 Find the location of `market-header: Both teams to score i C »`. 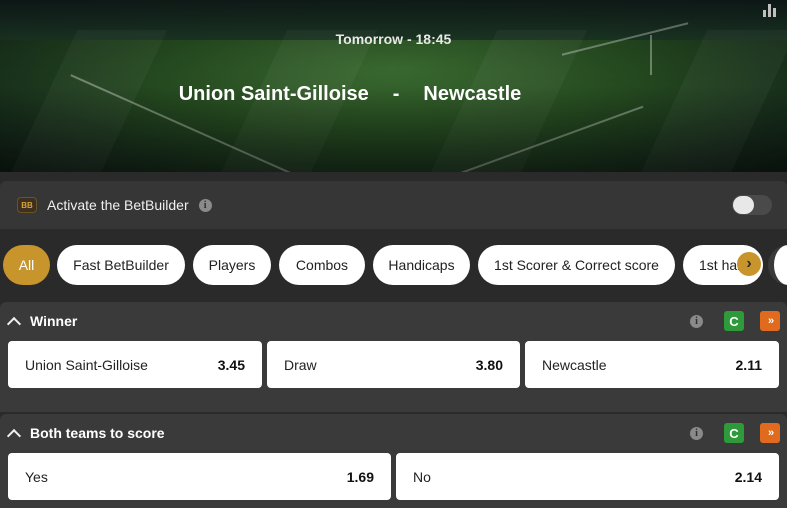

market-header: Both teams to score i C » is located at coordinates (393, 433).